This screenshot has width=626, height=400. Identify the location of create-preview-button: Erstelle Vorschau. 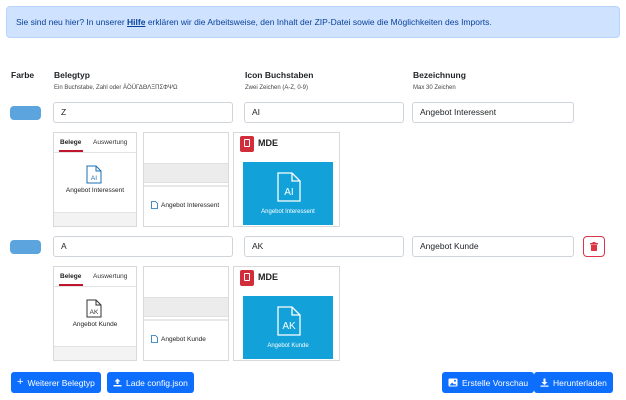
(488, 382).